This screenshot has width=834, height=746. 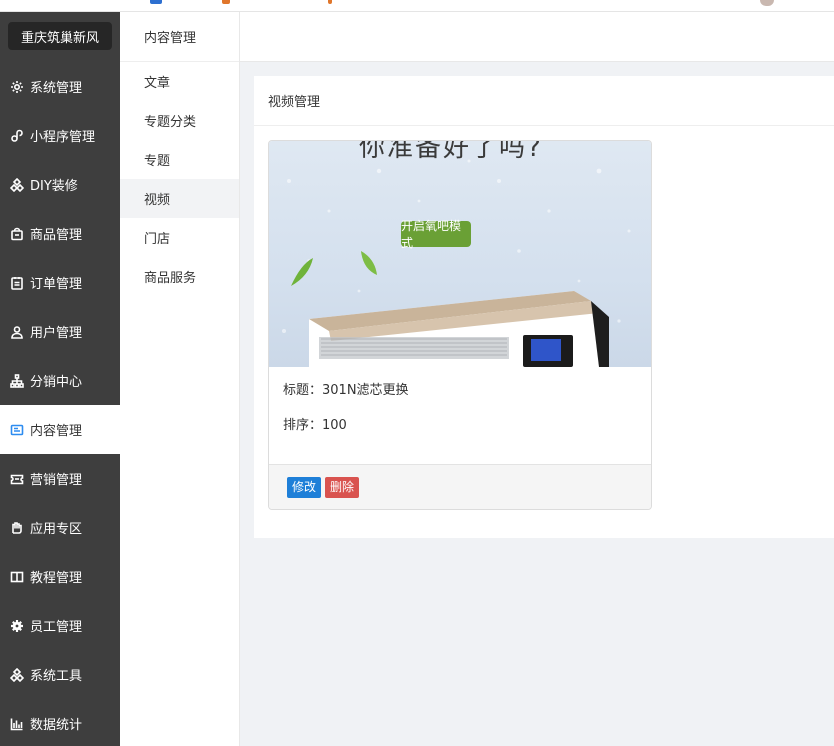 I want to click on sidebar-item-goods: 商品管理, so click(x=60, y=233).